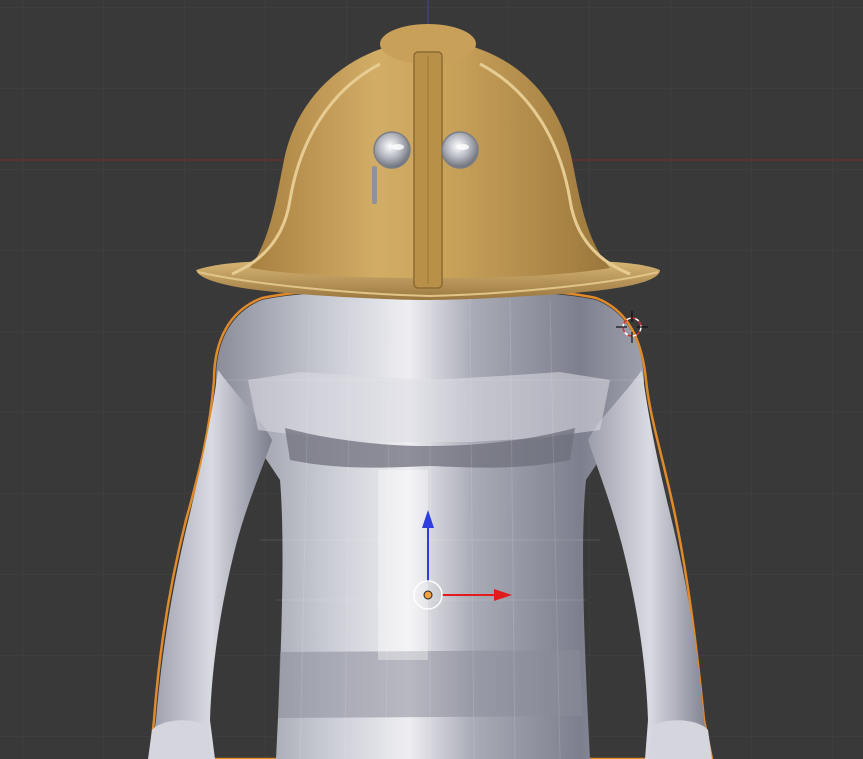  I want to click on chest-panel, so click(429, 407).